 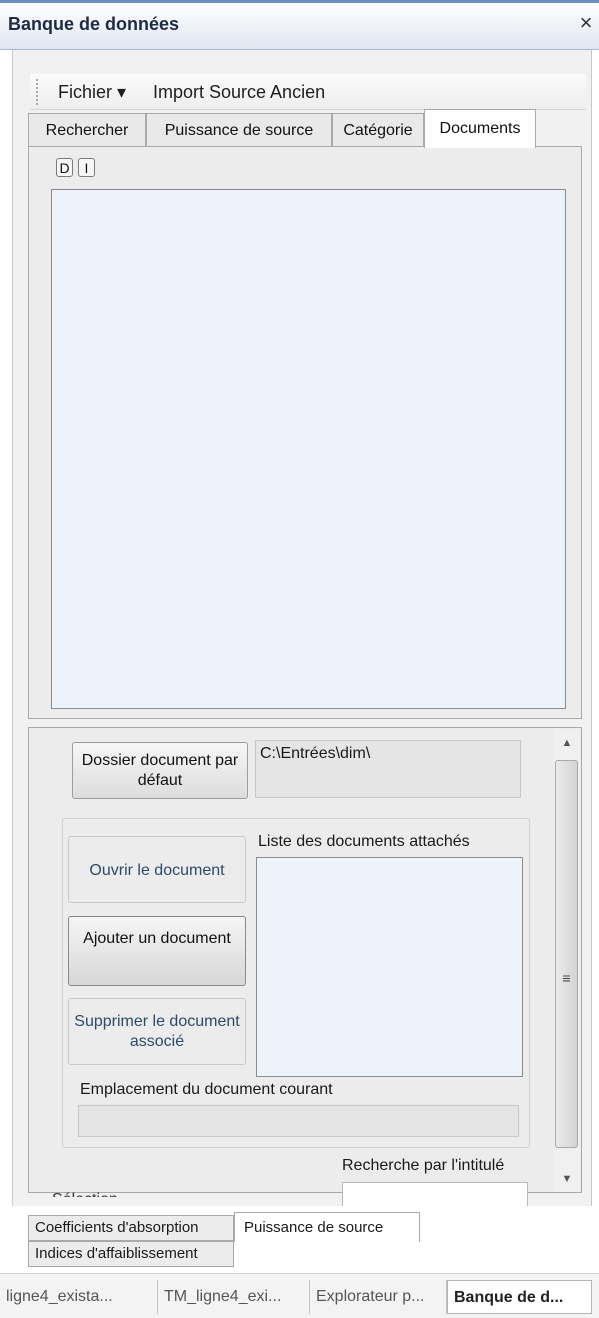 What do you see at coordinates (92, 92) in the screenshot?
I see `menu-fichier: Fichier ▾` at bounding box center [92, 92].